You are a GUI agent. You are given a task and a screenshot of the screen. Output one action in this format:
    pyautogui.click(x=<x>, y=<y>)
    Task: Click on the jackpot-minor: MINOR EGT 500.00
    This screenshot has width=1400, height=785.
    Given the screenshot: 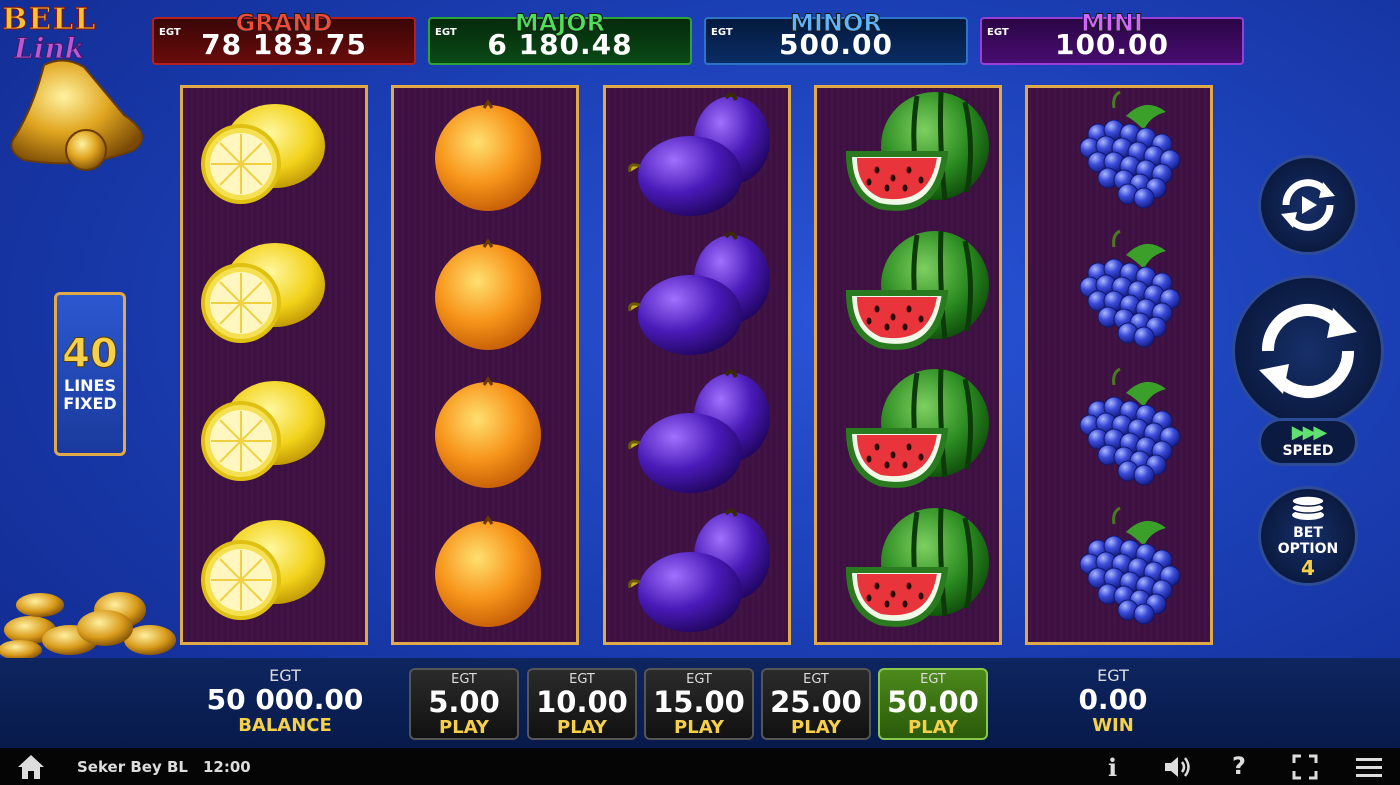 What is the action you would take?
    pyautogui.click(x=836, y=37)
    